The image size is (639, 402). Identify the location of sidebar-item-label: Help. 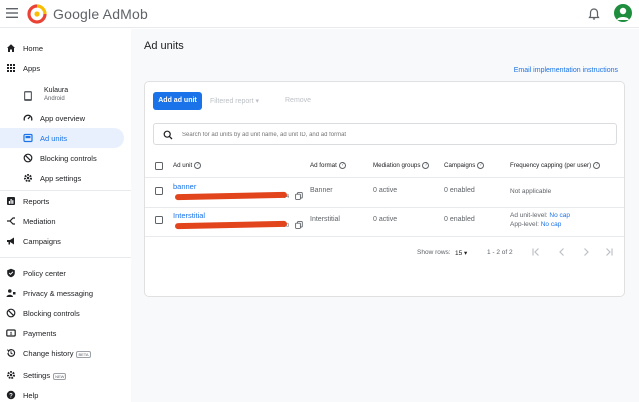
(31, 395).